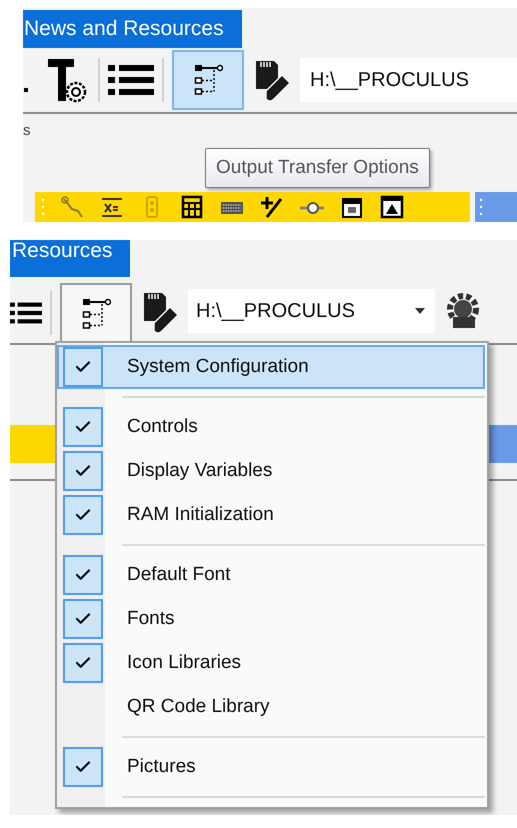 The image size is (517, 828). Describe the element at coordinates (271, 471) in the screenshot. I see `menu-item: Display Variables` at that location.